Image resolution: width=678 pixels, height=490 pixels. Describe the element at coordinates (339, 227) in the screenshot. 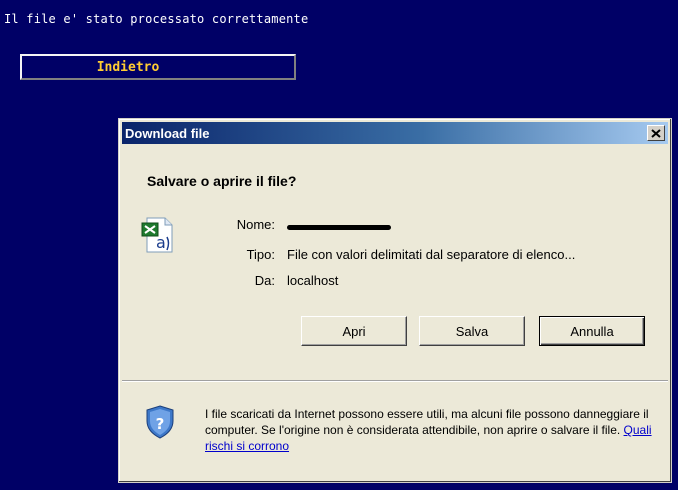

I see `redacted-filename` at that location.